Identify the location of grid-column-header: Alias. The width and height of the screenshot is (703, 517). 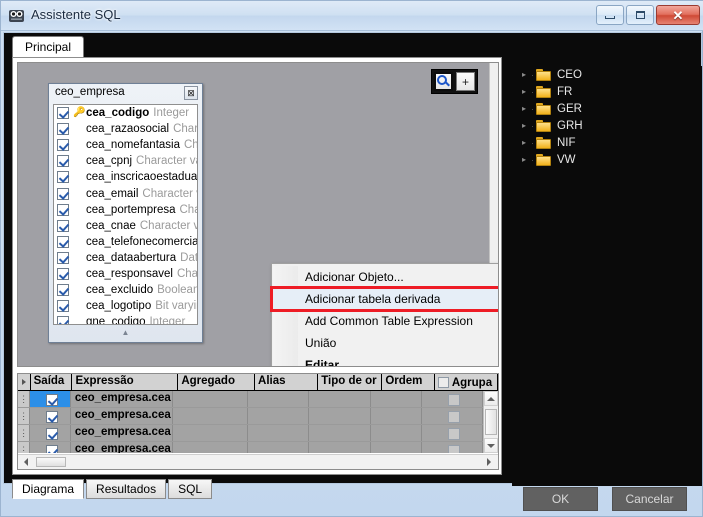
(287, 382).